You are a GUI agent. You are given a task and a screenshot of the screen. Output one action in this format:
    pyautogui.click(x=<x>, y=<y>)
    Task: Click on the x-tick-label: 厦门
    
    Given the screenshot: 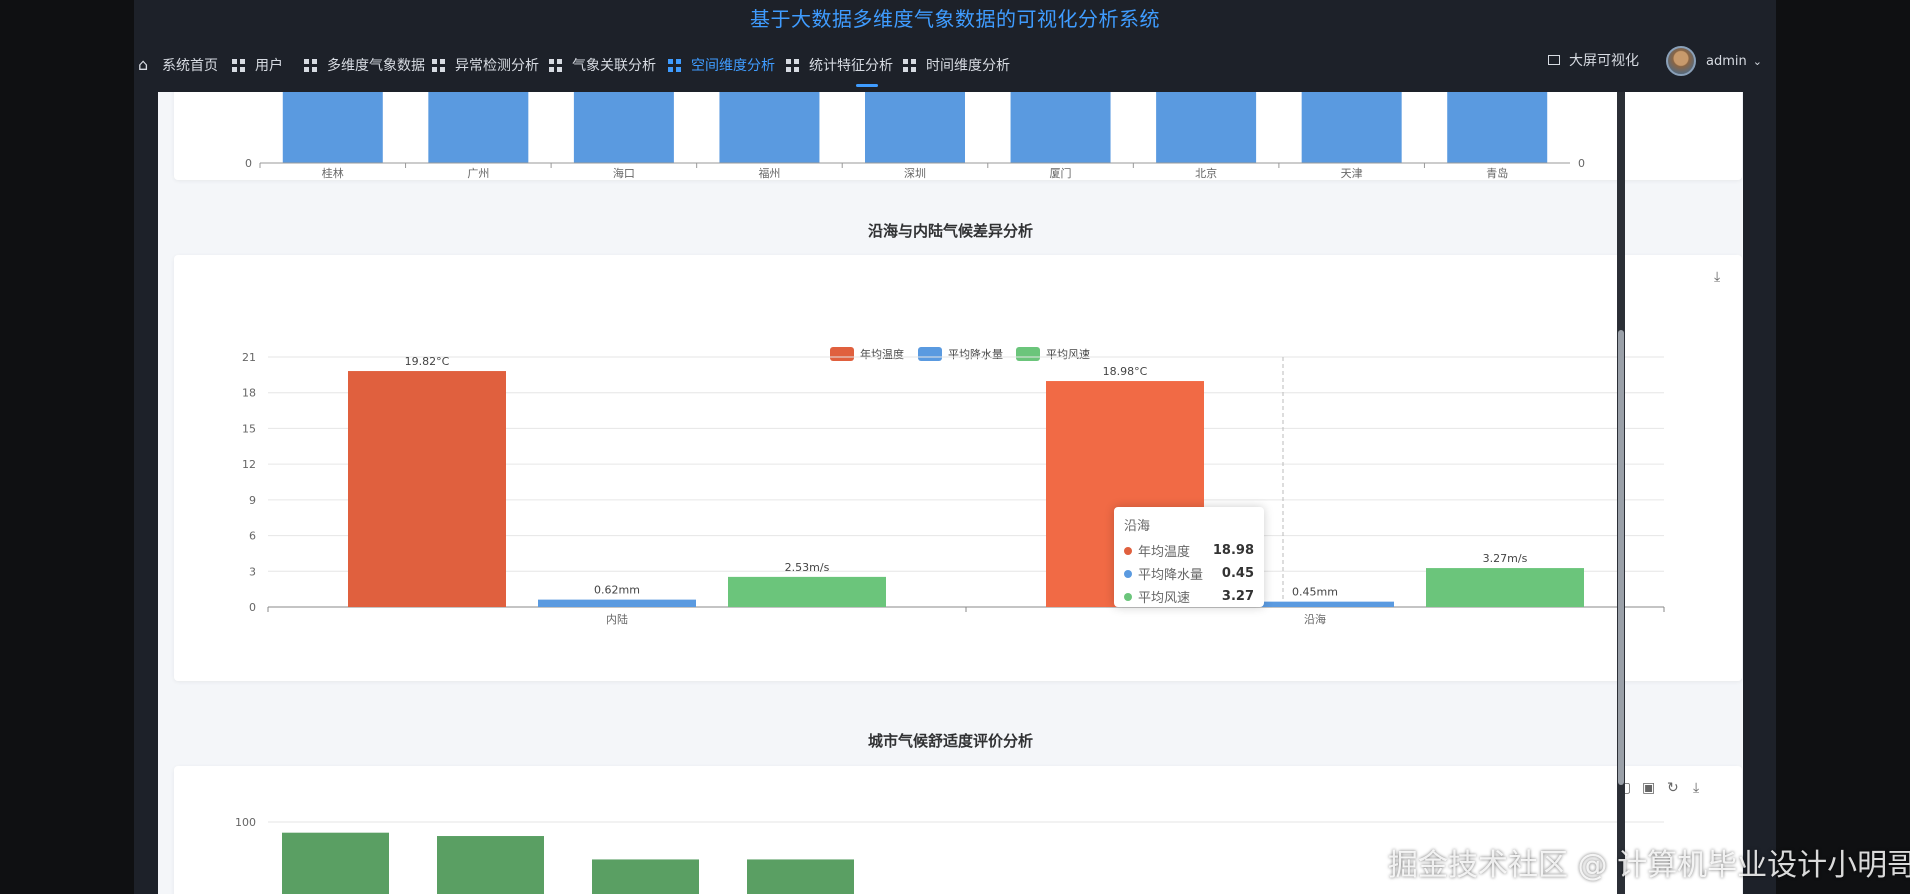 What is the action you would take?
    pyautogui.click(x=1061, y=173)
    